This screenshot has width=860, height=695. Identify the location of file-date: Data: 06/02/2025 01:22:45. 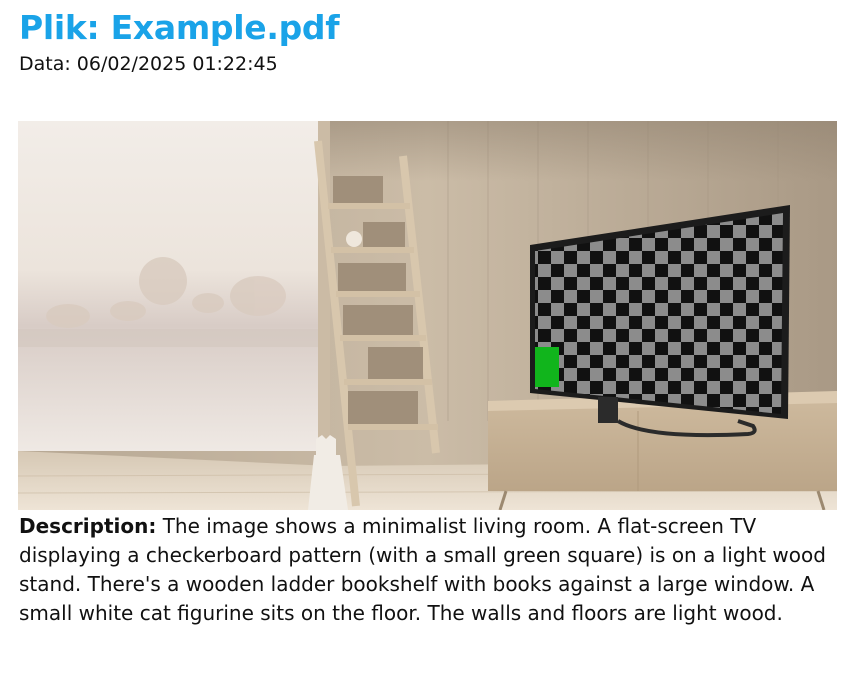
(148, 64).